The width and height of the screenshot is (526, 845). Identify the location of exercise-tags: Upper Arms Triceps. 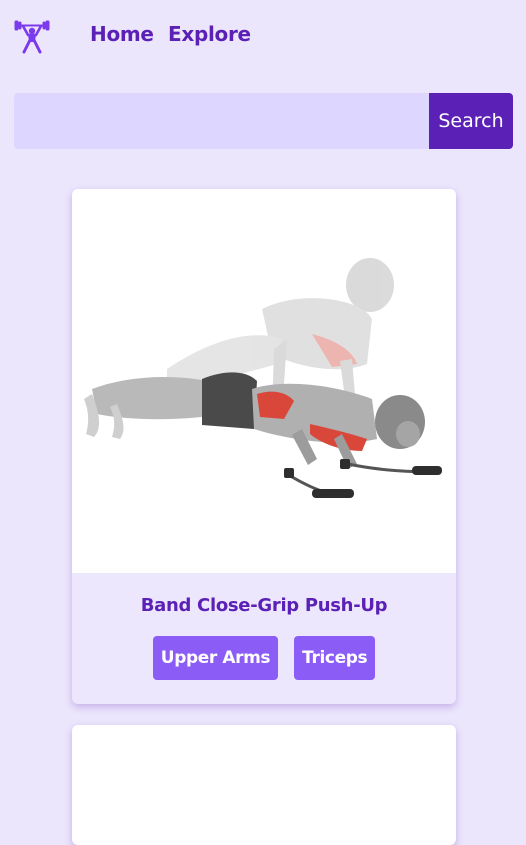
(264, 658).